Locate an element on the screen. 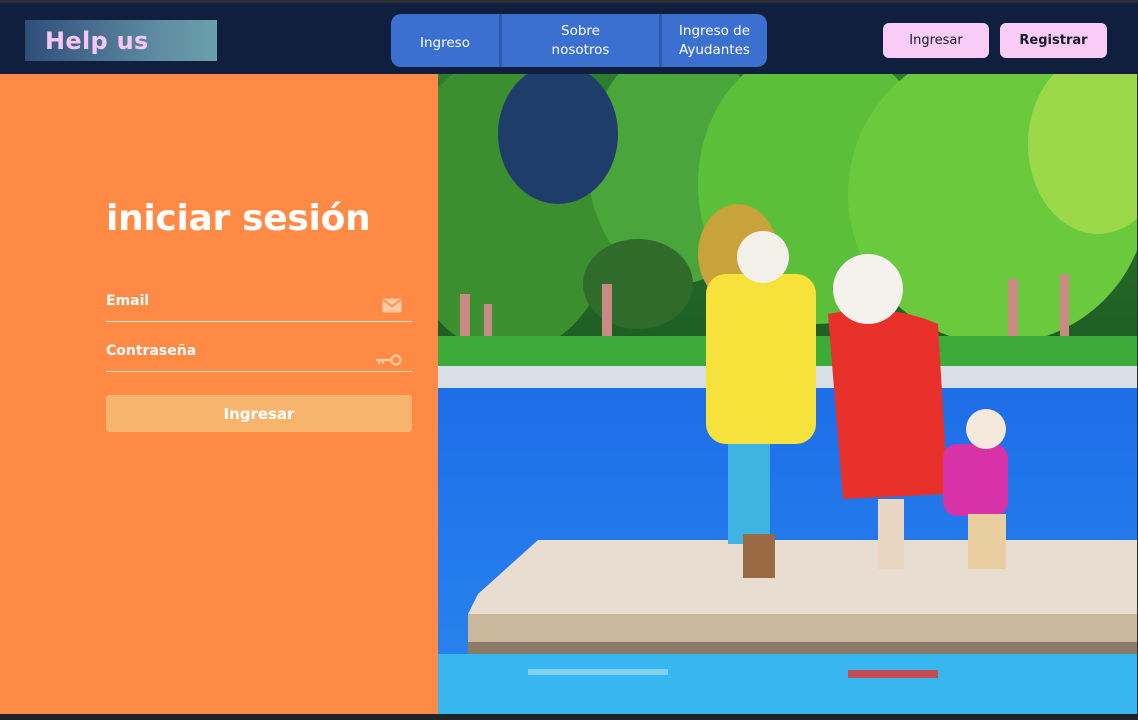 The height and width of the screenshot is (720, 1138). logo: Help us is located at coordinates (121, 40).